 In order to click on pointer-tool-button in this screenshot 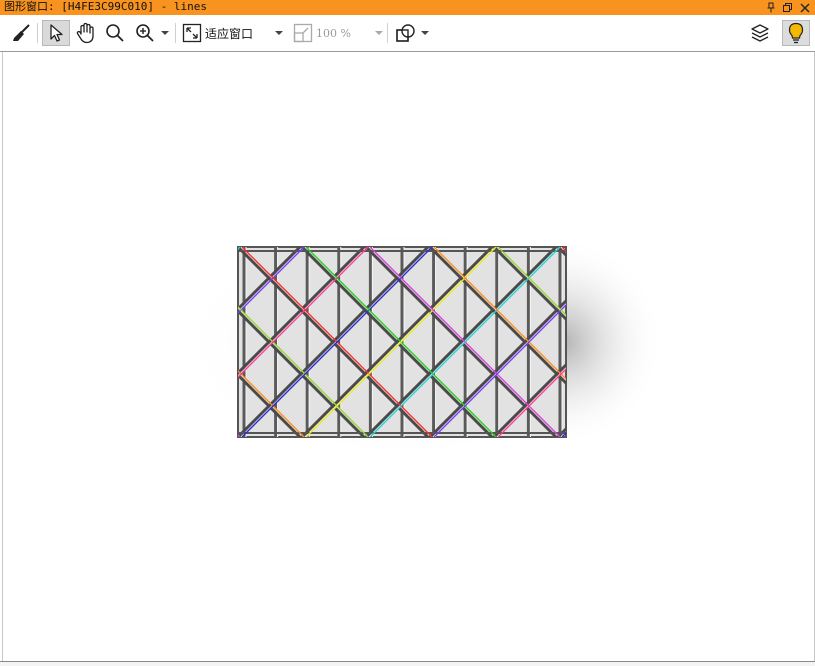, I will do `click(56, 33)`.